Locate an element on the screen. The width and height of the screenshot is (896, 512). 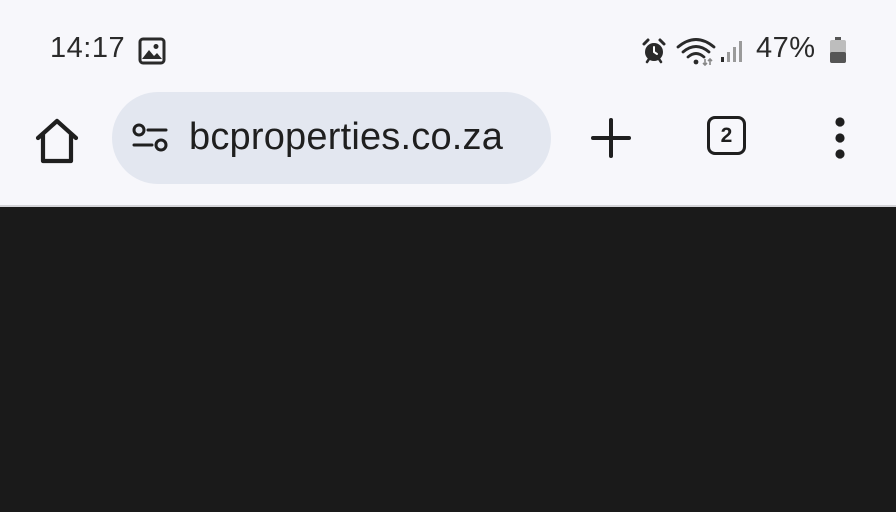
wifi-icon is located at coordinates (696, 52).